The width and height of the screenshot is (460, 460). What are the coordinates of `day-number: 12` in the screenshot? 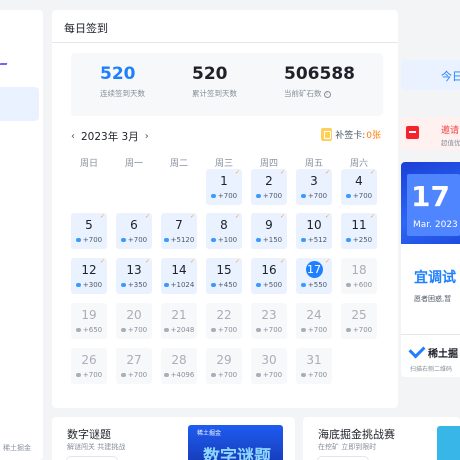 It's located at (89, 270).